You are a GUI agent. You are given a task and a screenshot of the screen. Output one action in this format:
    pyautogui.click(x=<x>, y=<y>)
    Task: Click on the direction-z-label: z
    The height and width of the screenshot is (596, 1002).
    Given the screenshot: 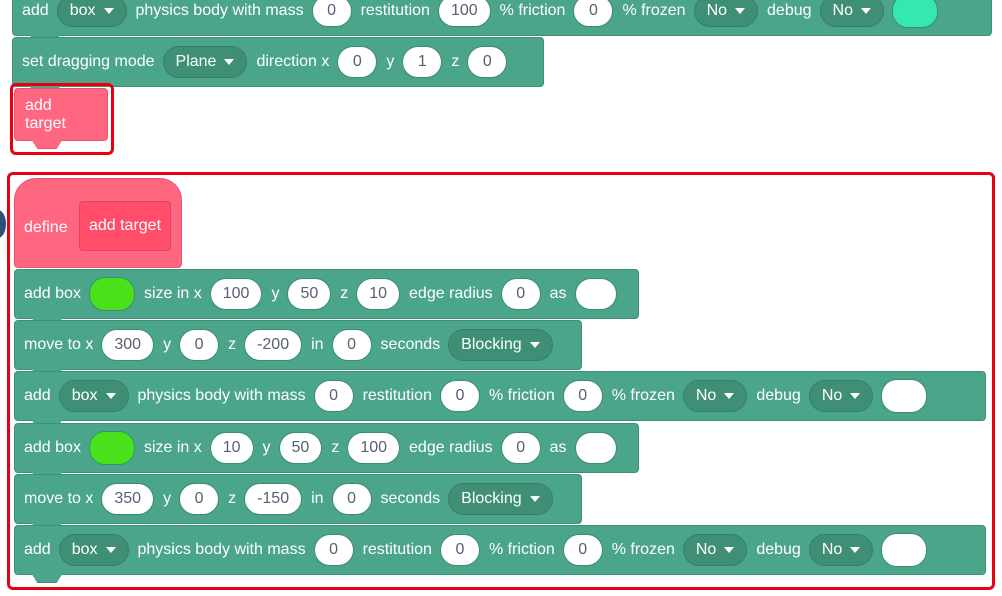 What is the action you would take?
    pyautogui.click(x=455, y=61)
    